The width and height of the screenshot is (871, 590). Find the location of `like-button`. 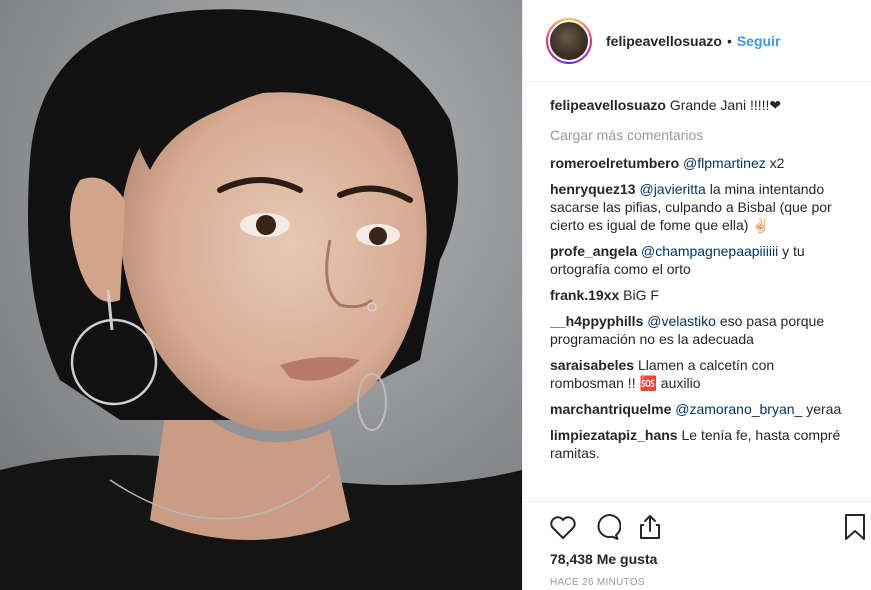

like-button is located at coordinates (563, 527).